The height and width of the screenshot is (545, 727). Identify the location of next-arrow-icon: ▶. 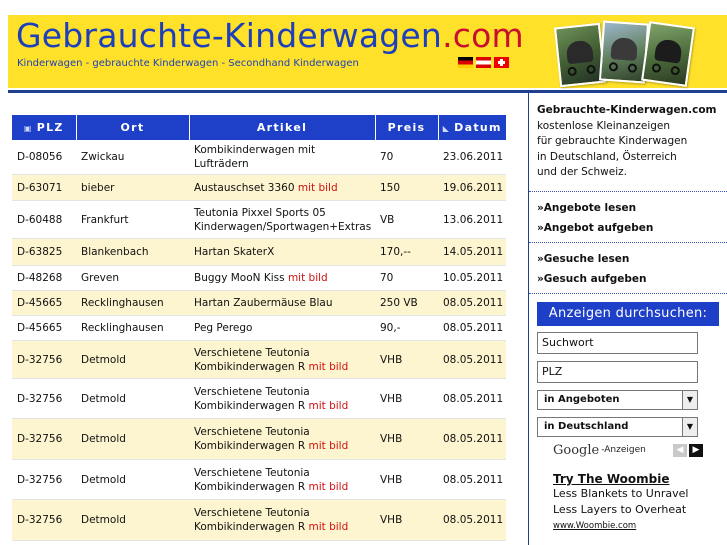
(696, 450).